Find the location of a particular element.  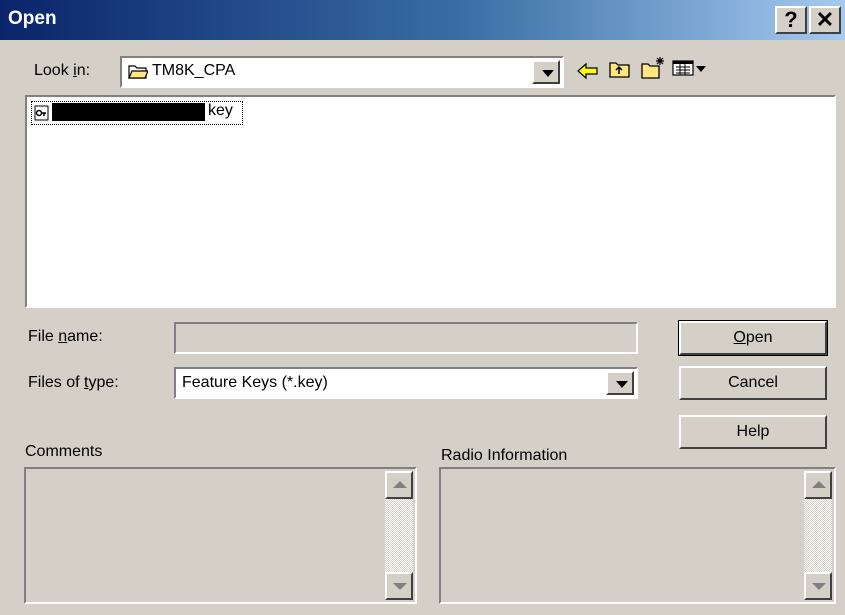

file-type-label: Files of type: is located at coordinates (73, 382).